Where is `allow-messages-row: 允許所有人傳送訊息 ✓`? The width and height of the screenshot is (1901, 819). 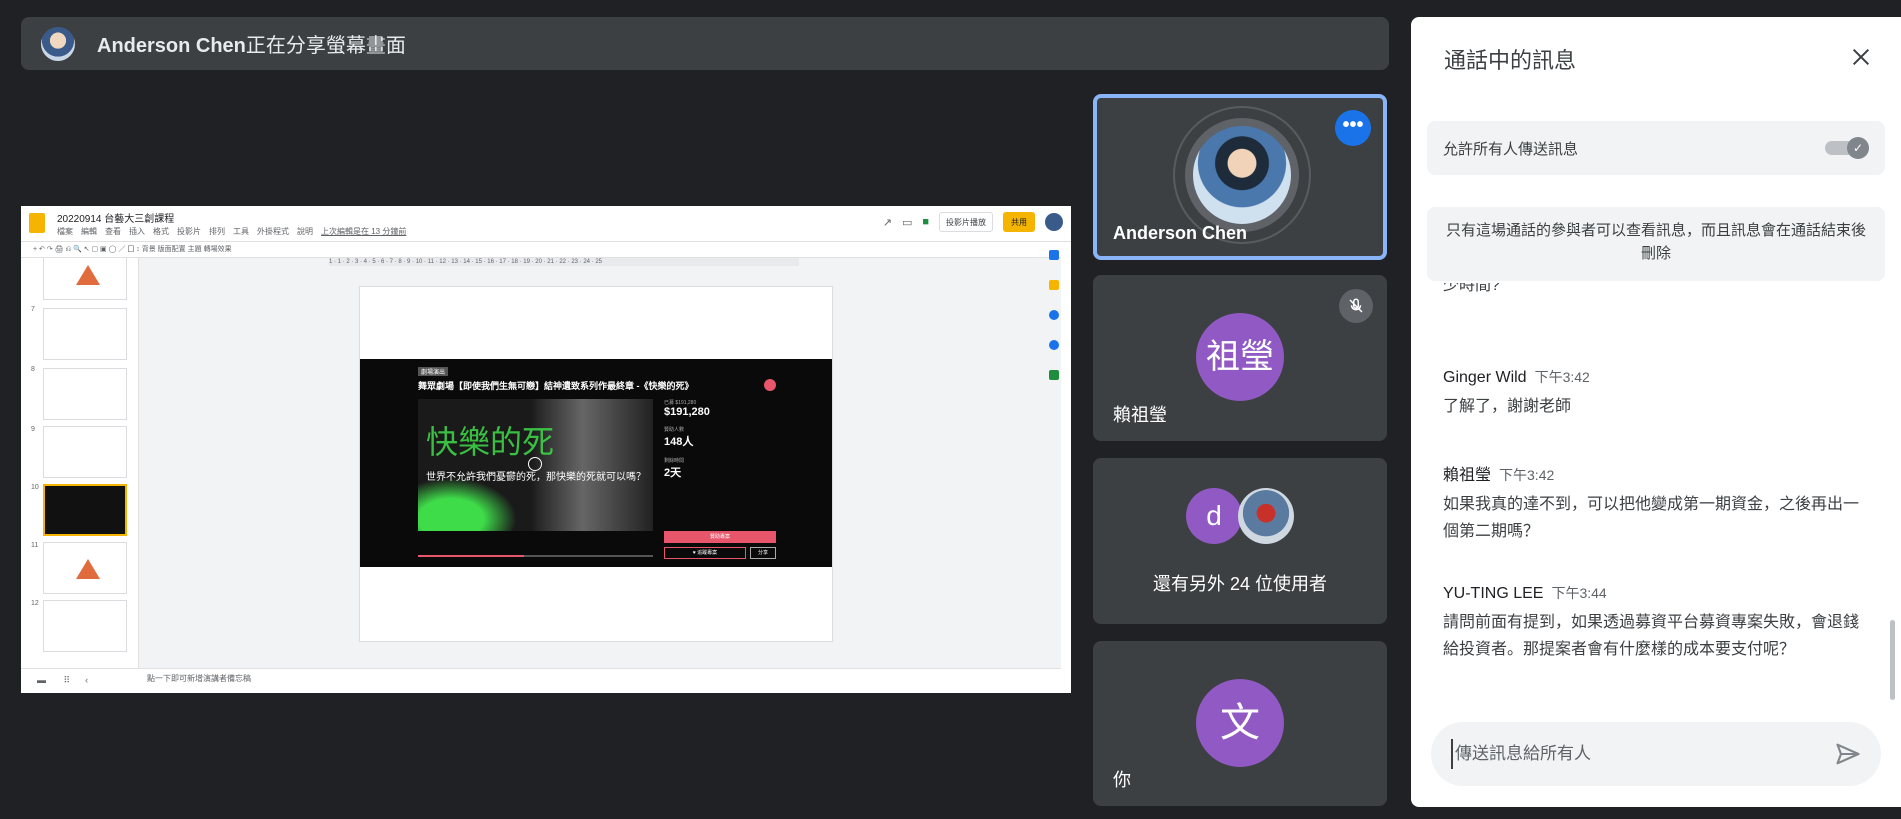 allow-messages-row: 允許所有人傳送訊息 ✓ is located at coordinates (1656, 148).